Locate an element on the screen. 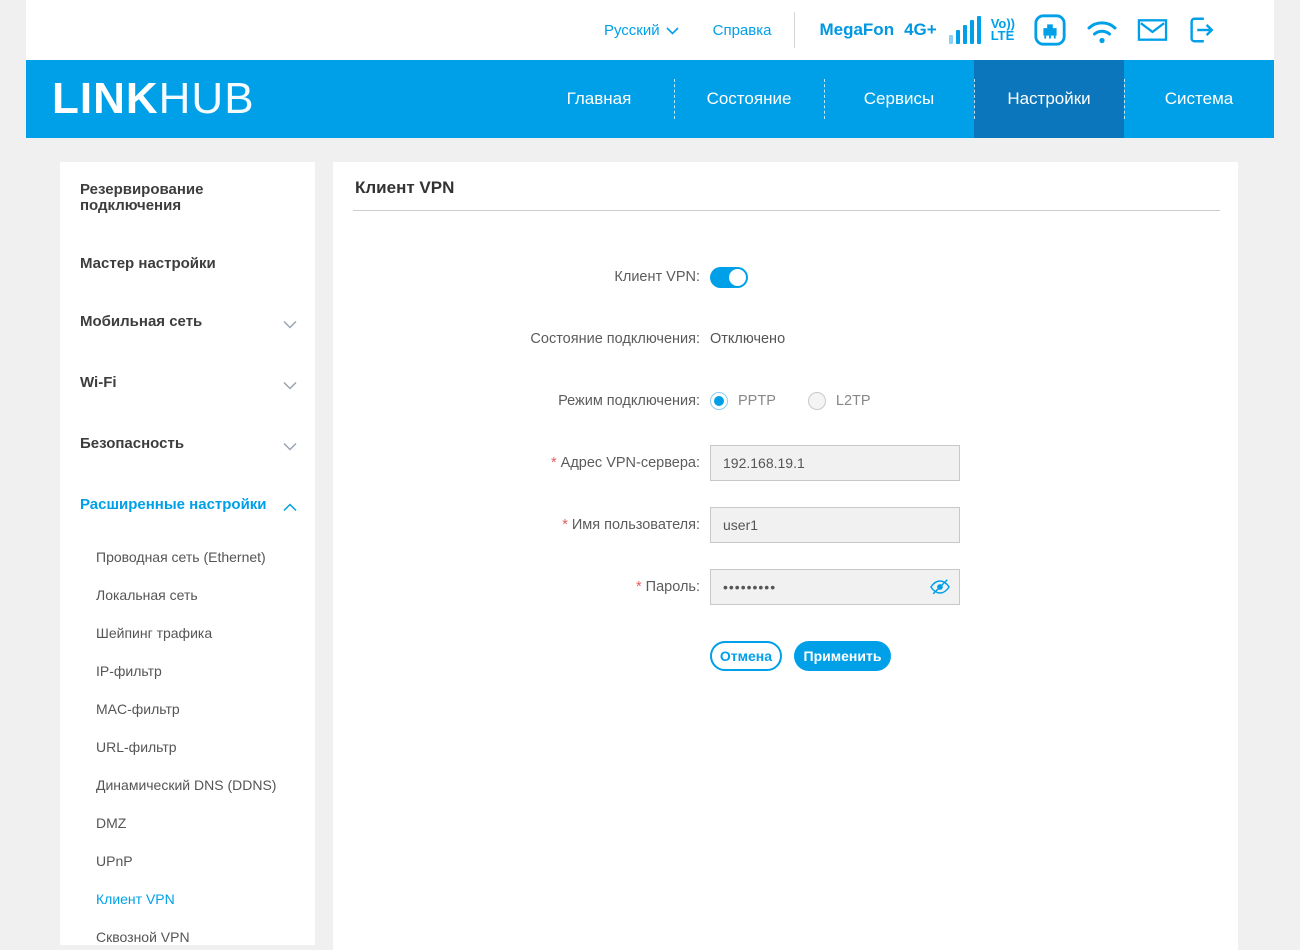 The width and height of the screenshot is (1300, 950). topbar: Русский Справка MegaFon 4G+ Vo)) LTE is located at coordinates (650, 30).